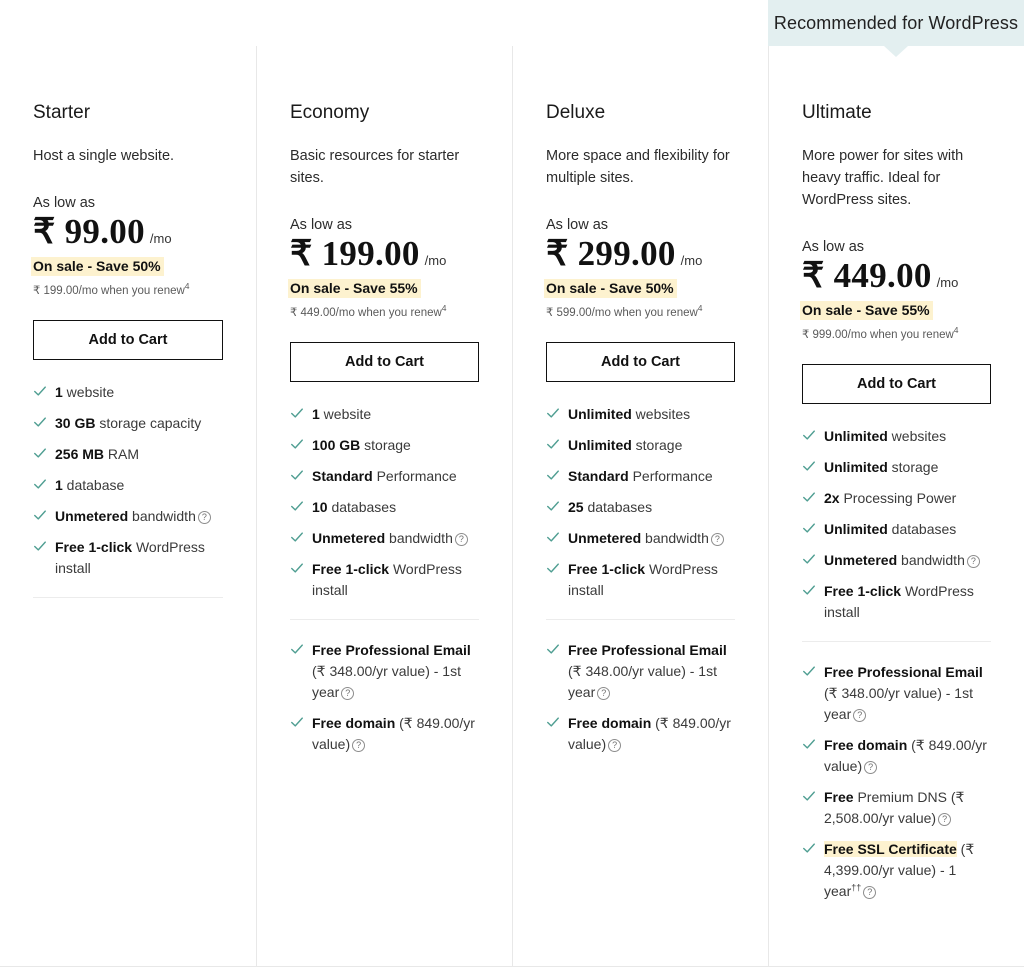 This screenshot has width=1024, height=975. Describe the element at coordinates (896, 467) in the screenshot. I see `feature-item: Unlimited storage` at that location.